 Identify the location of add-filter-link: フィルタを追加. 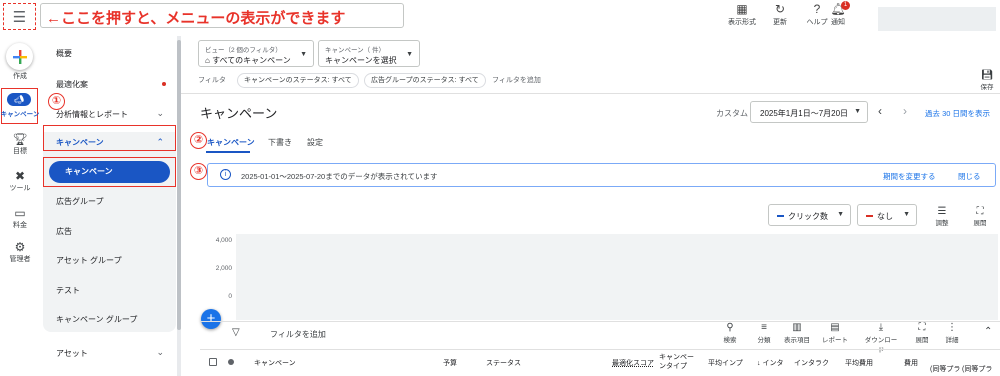
(516, 80).